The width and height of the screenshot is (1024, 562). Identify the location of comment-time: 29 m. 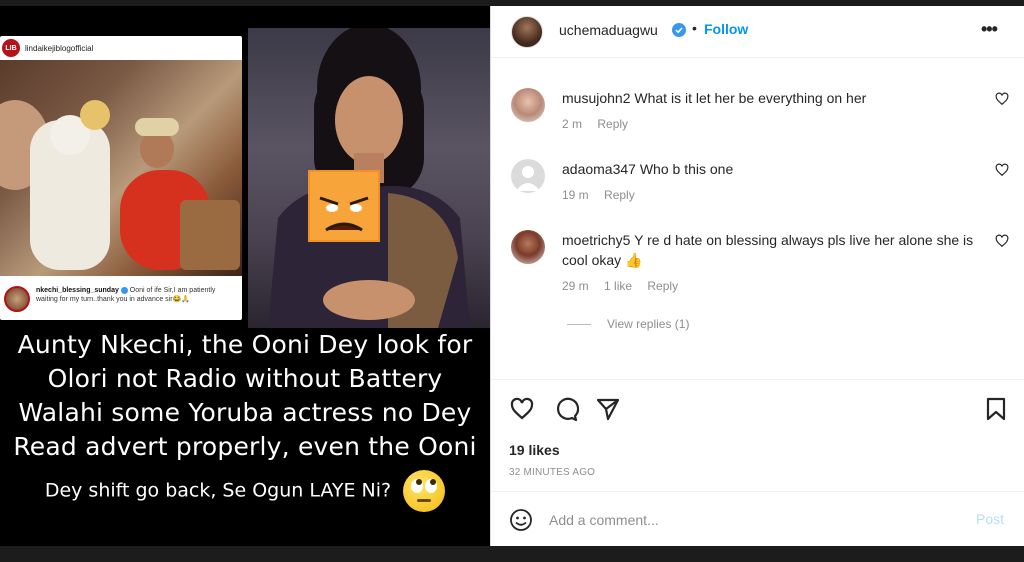
(575, 286).